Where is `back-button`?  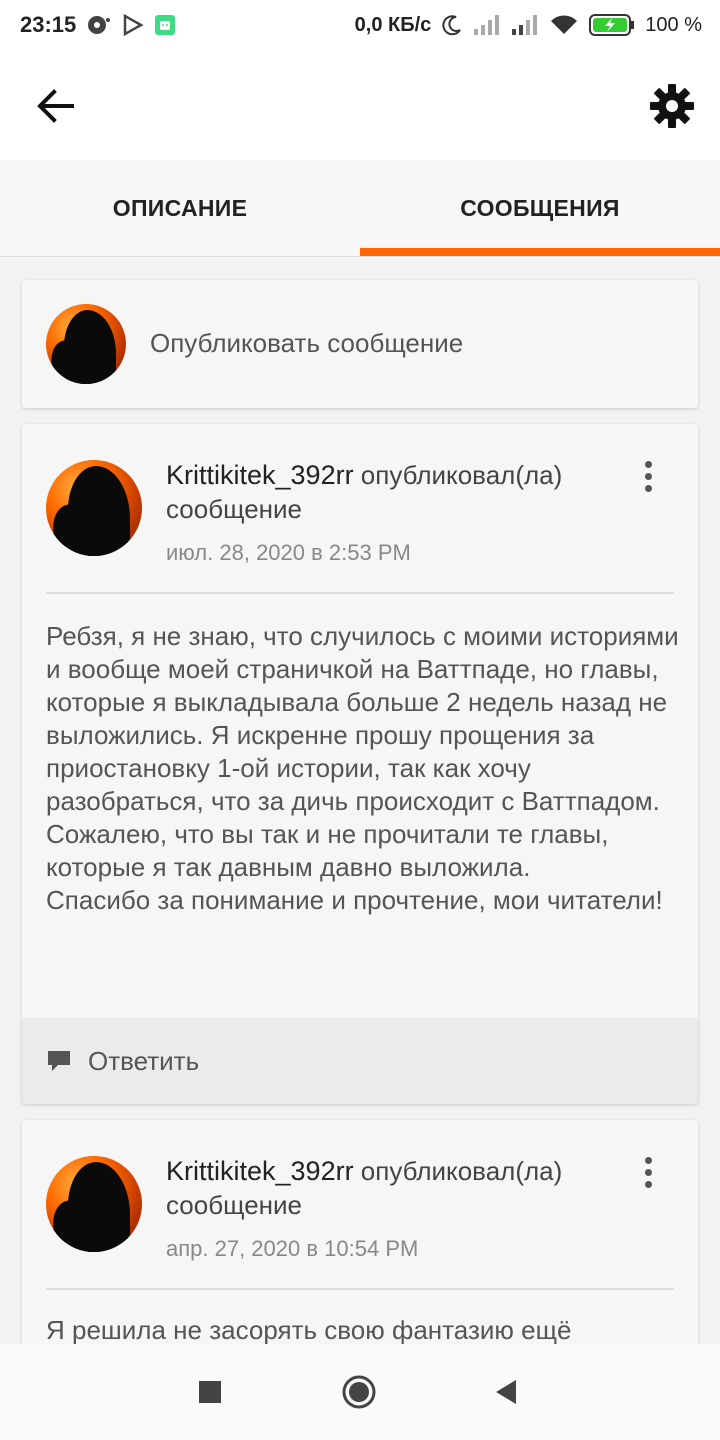
back-button is located at coordinates (56, 106).